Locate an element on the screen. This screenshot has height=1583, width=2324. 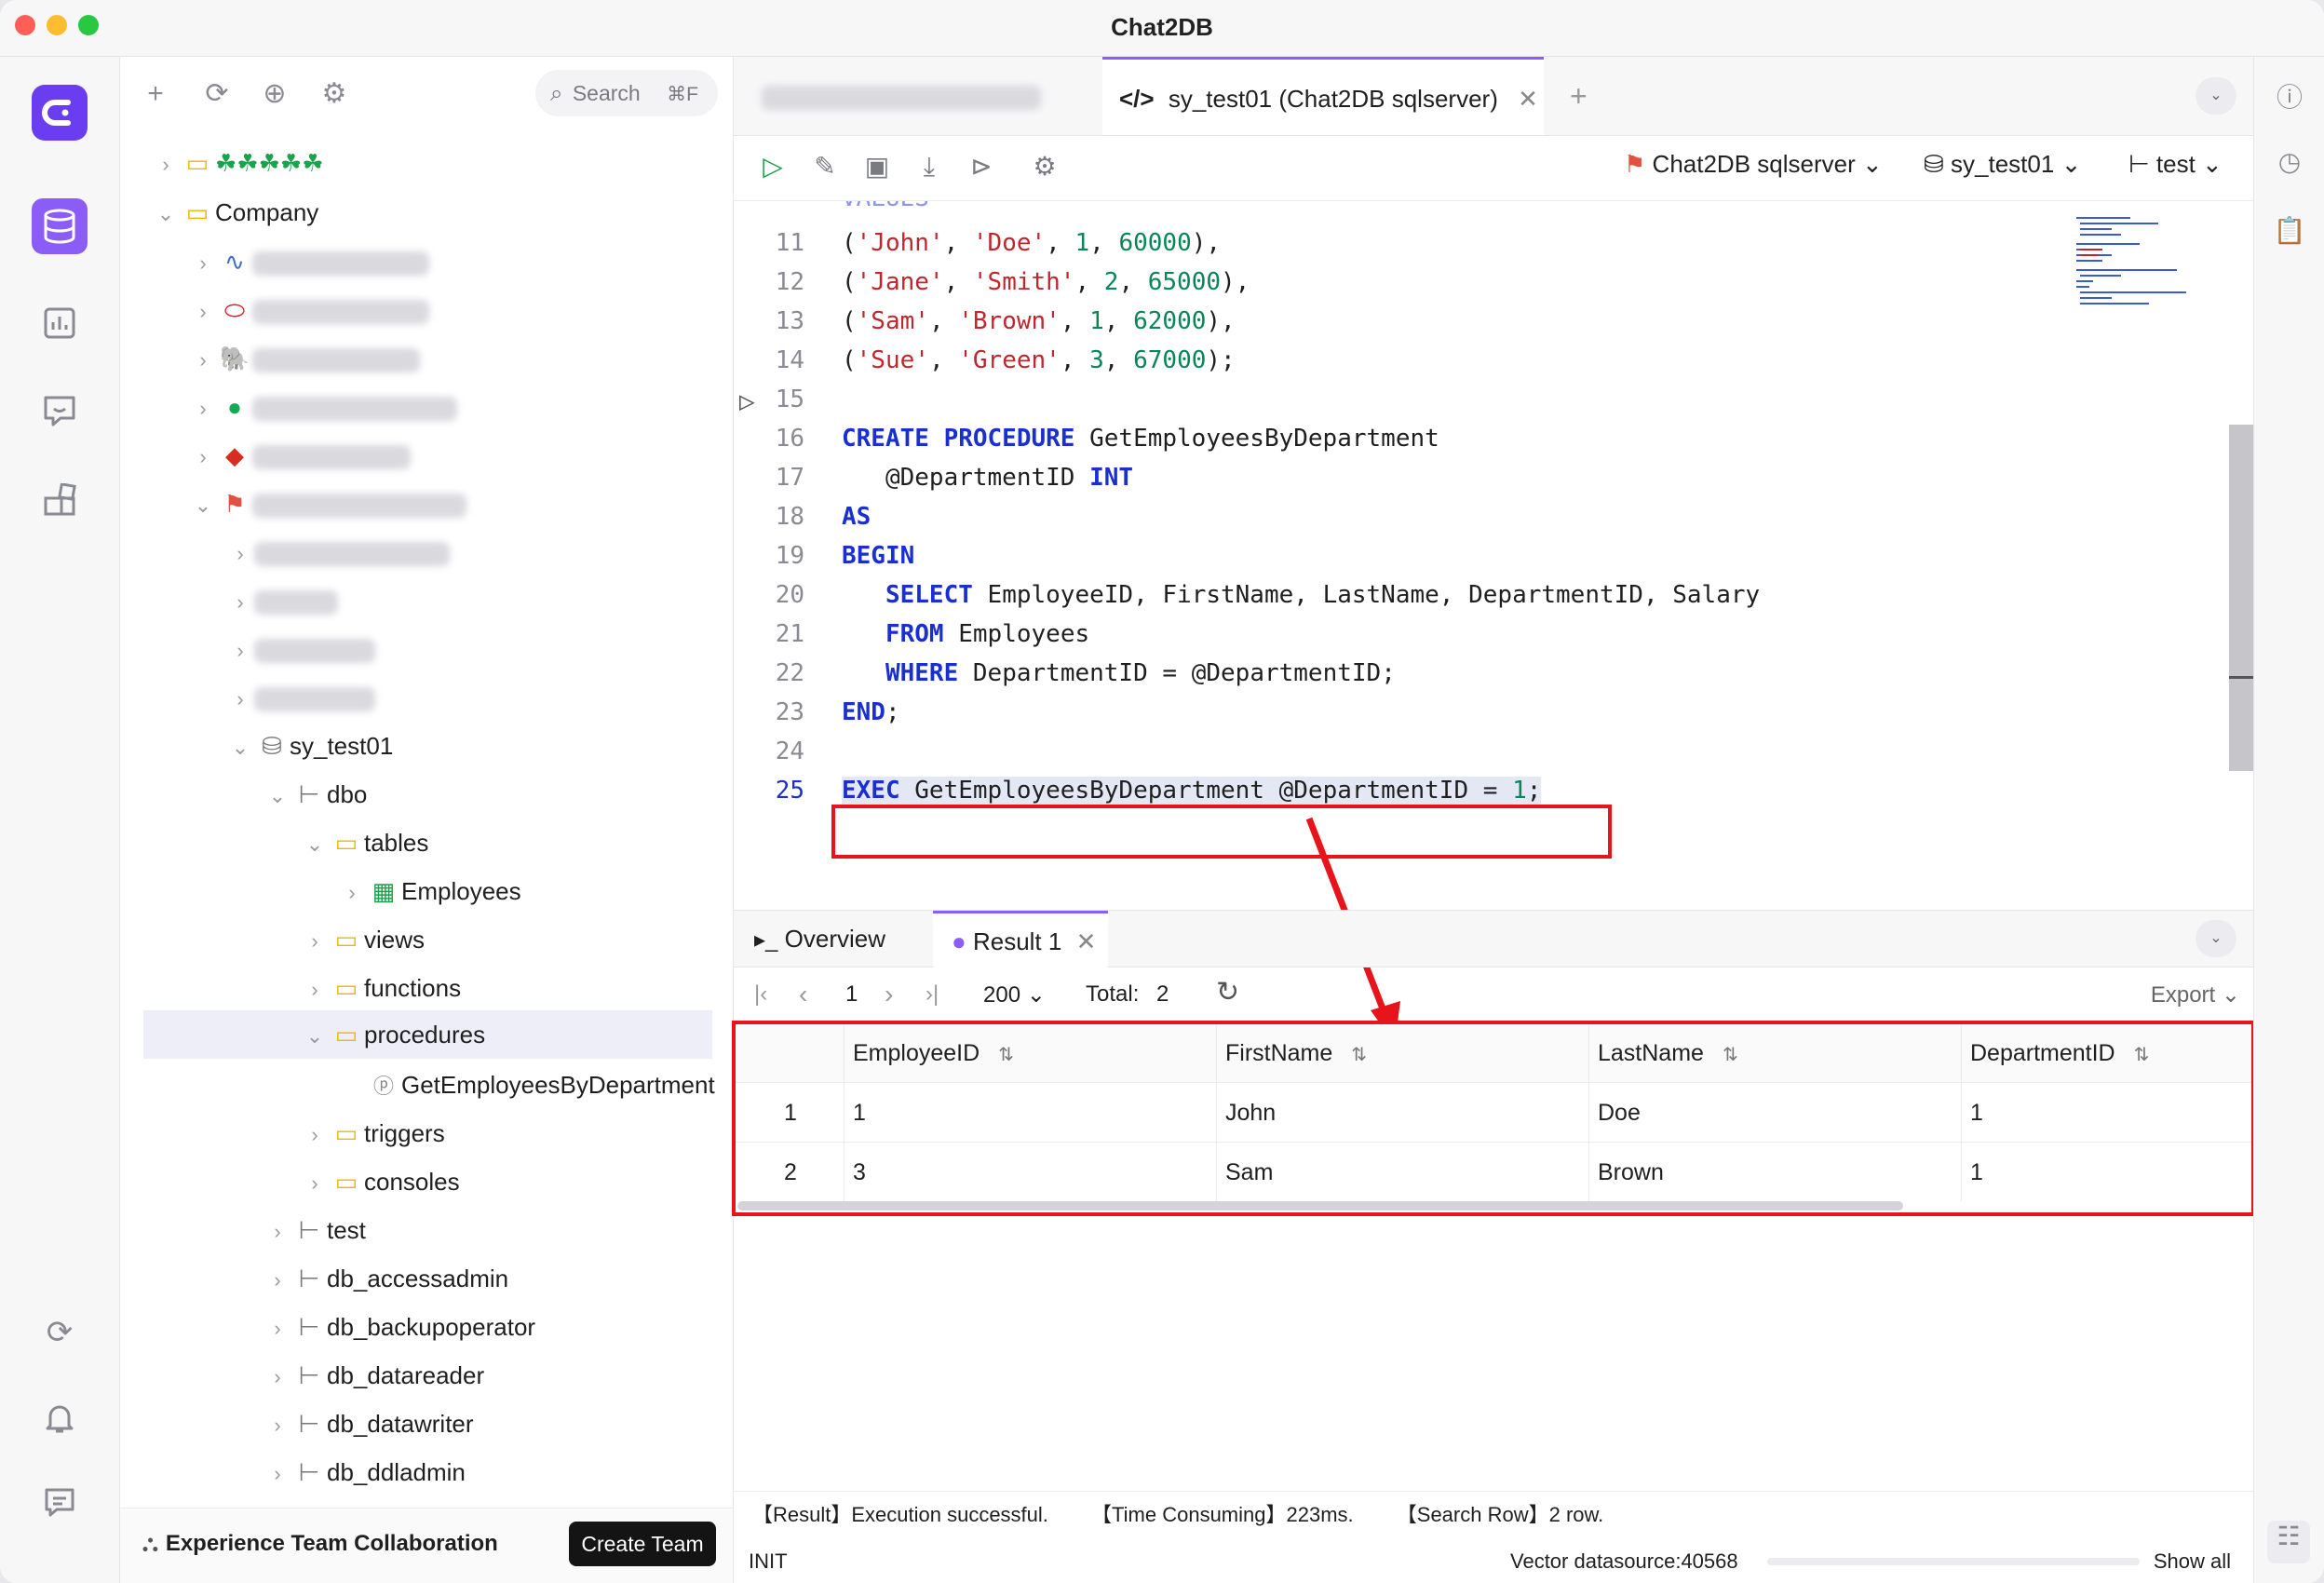
tree-node-database: ⌄ ⛁ sy_test01 is located at coordinates (310, 746).